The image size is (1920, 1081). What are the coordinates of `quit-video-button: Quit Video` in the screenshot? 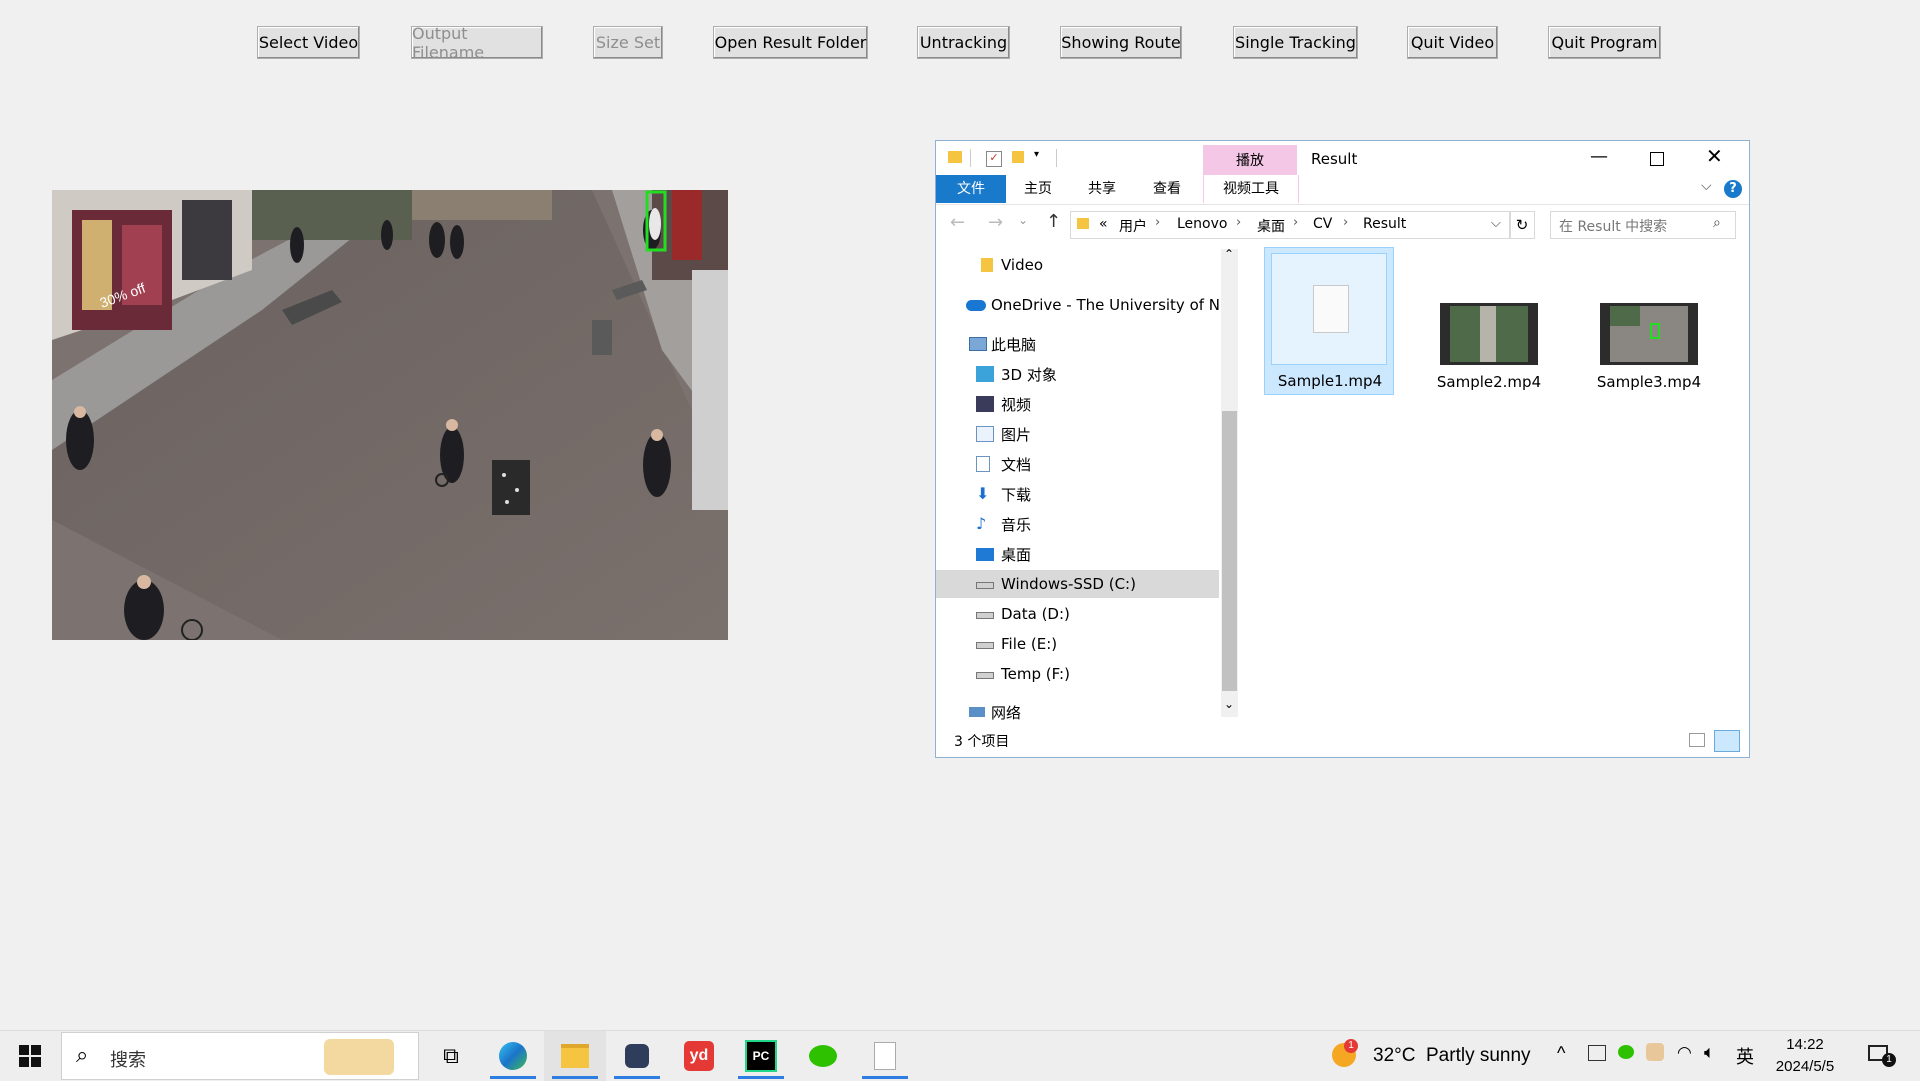 It's located at (1452, 42).